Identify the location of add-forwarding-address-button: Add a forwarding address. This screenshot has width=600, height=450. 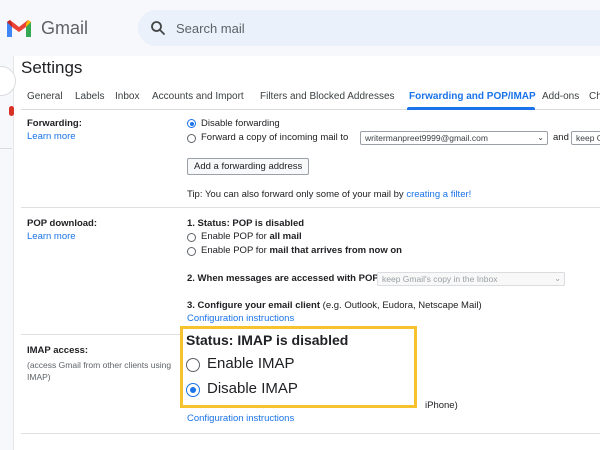
(248, 166).